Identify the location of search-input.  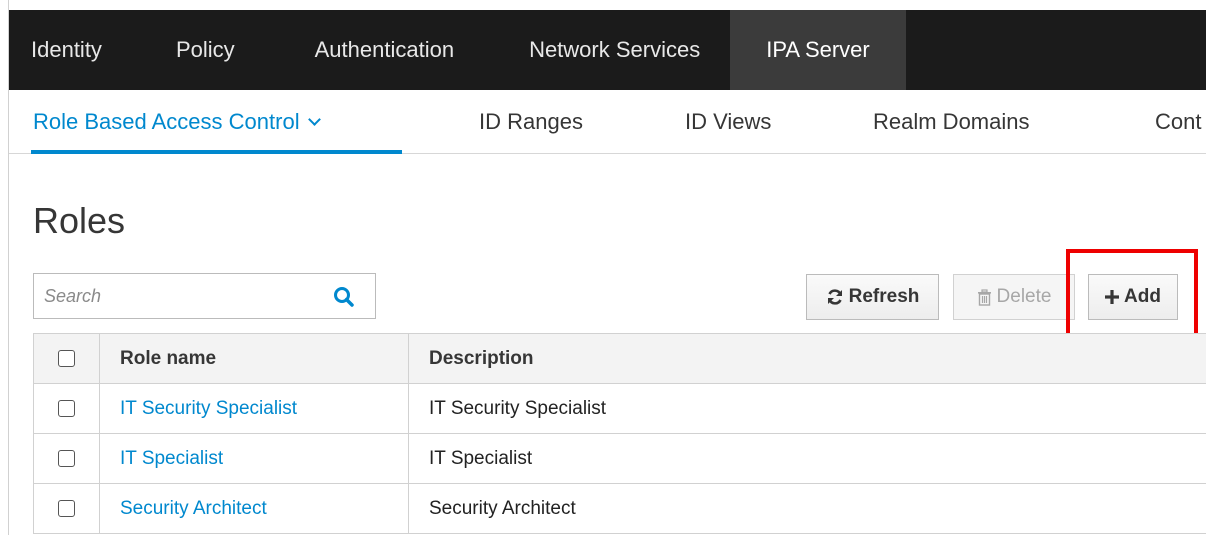
(179, 296).